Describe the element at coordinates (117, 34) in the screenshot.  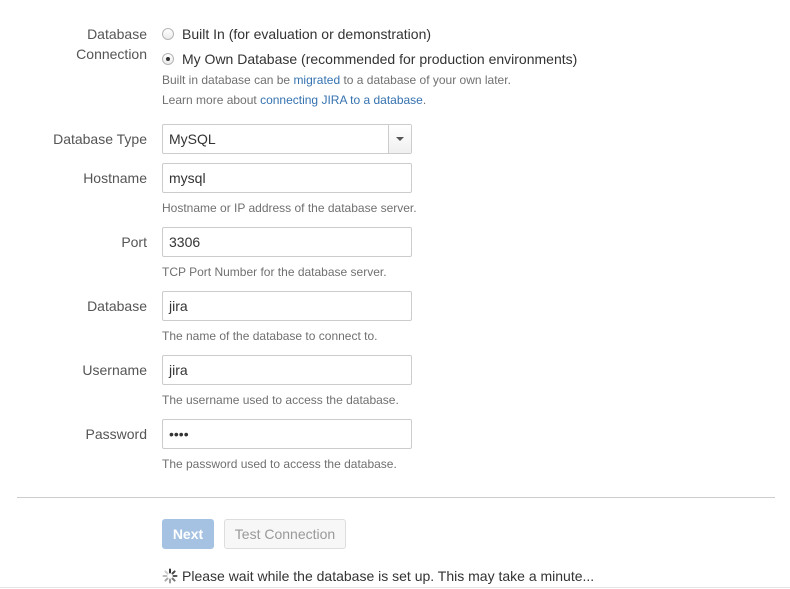
I see `database-connection-label-line1: Database` at that location.